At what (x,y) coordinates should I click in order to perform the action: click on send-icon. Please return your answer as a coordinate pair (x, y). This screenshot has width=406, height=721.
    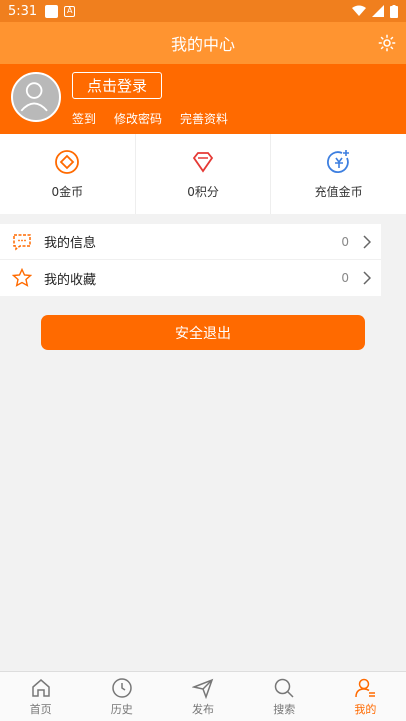
    Looking at the image, I should click on (203, 688).